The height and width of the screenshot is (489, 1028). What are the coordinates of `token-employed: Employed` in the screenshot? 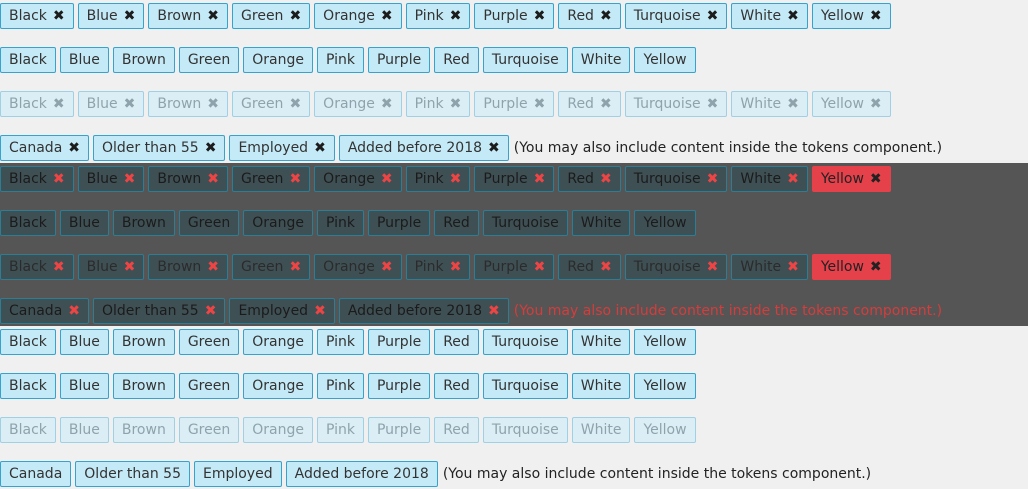 It's located at (237, 474).